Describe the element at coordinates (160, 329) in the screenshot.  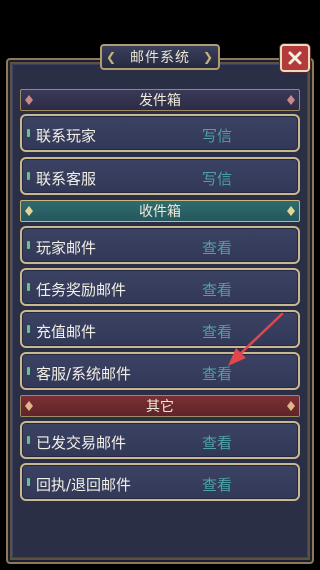
I see `list-item-recharge-mail: 充值邮件 查看` at that location.